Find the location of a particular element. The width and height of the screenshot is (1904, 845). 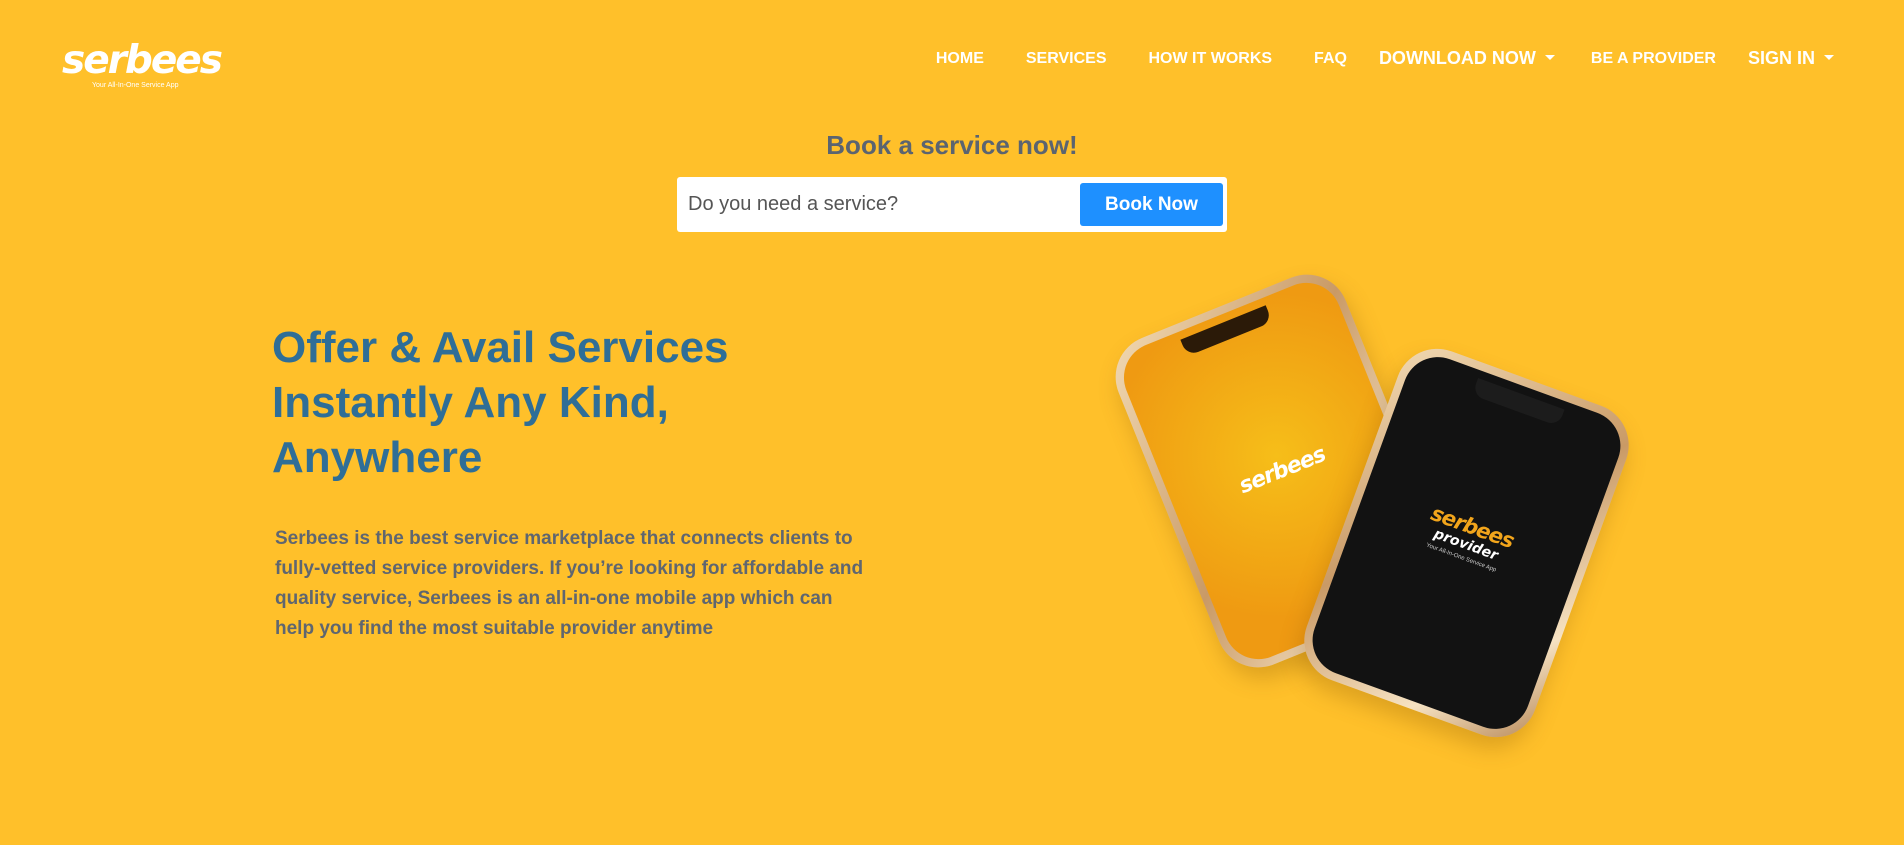

booking-heading: Book a service now! is located at coordinates (952, 145).